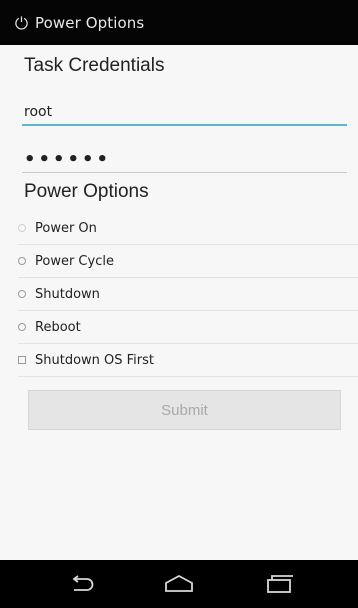 The width and height of the screenshot is (358, 608). Describe the element at coordinates (86, 191) in the screenshot. I see `power-options-heading: Power Options` at that location.